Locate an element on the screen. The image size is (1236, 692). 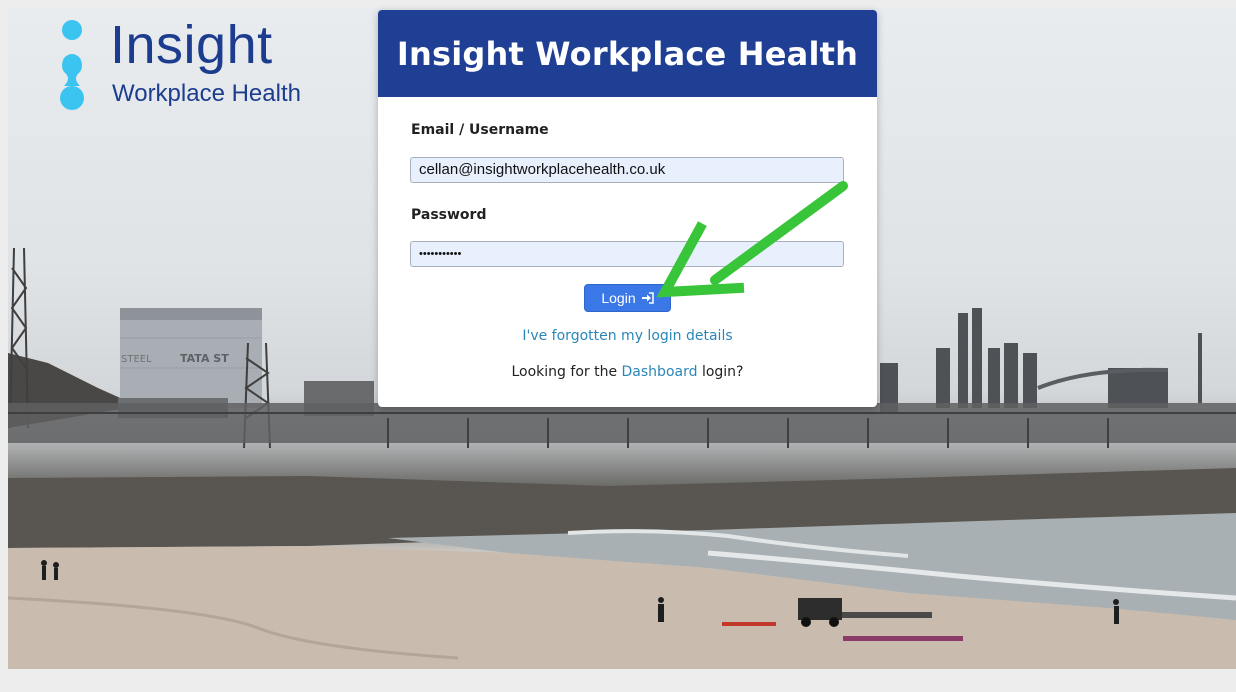
tower-text-right: TATA ST is located at coordinates (204, 358).